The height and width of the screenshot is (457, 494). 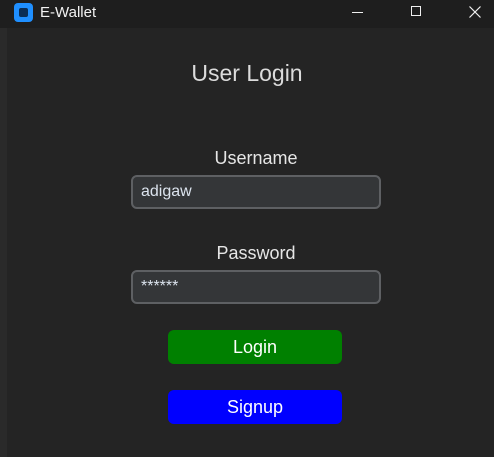 What do you see at coordinates (256, 192) in the screenshot?
I see `username-field: adigaw` at bounding box center [256, 192].